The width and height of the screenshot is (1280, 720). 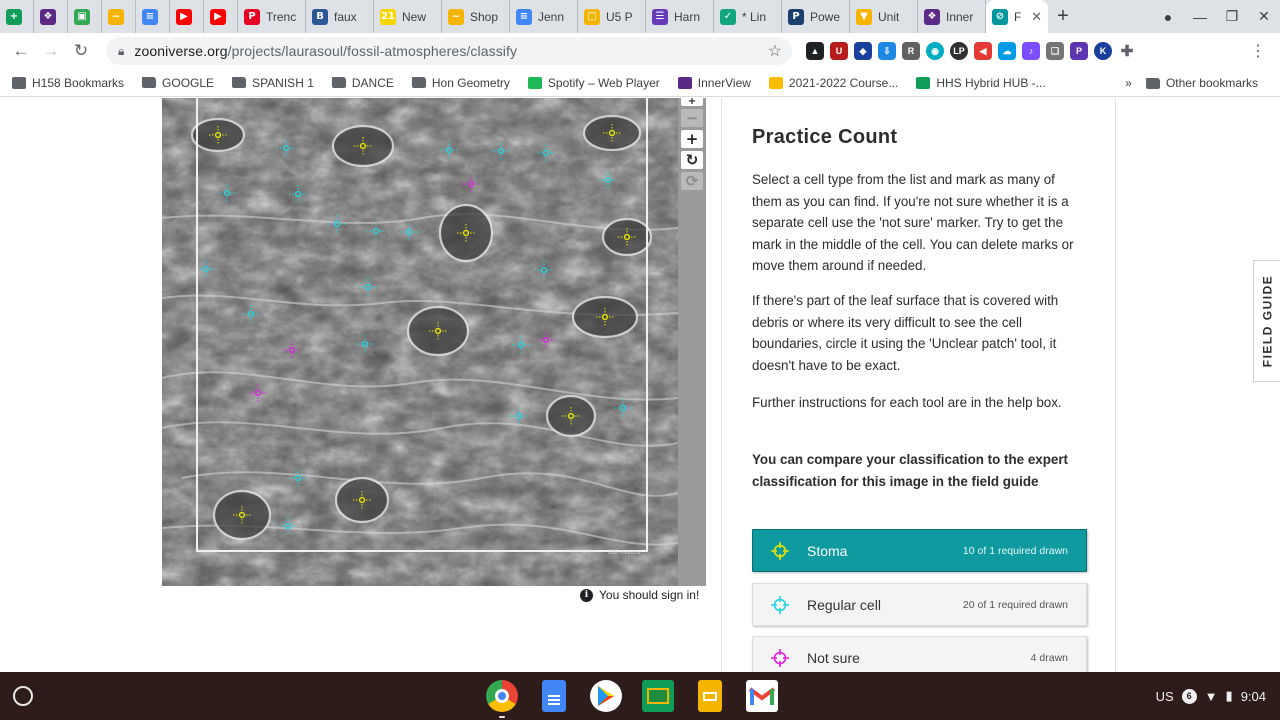 I want to click on extension-icon: ⇩, so click(x=887, y=51).